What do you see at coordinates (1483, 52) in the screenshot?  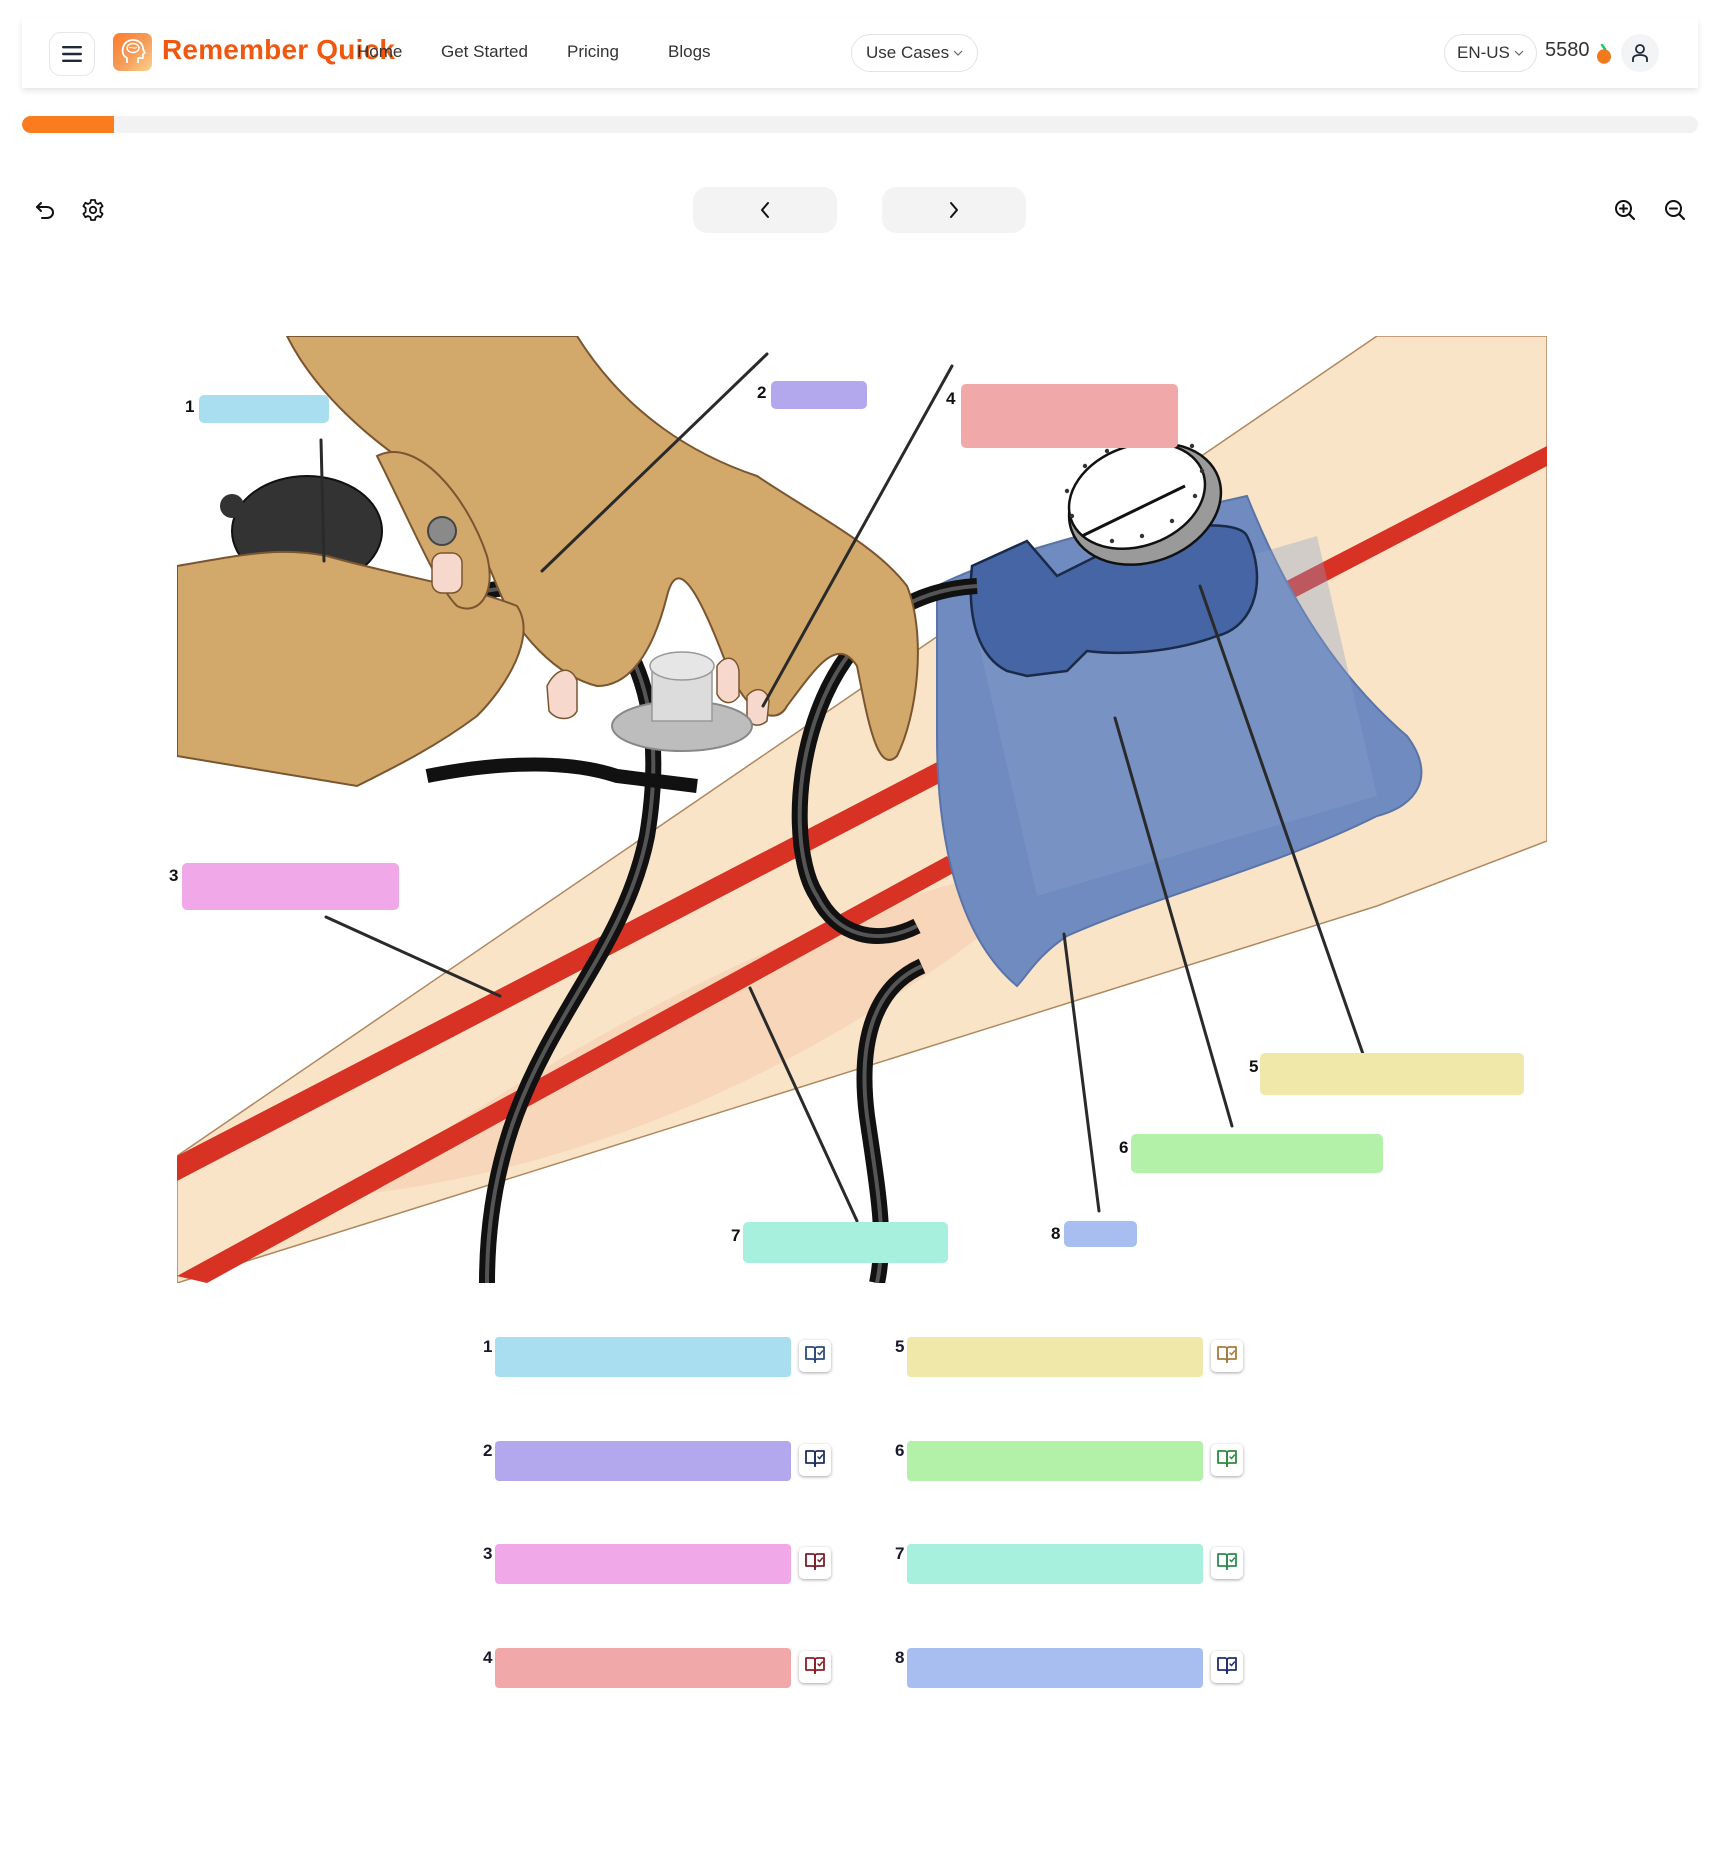 I see `language-label: EN-US` at bounding box center [1483, 52].